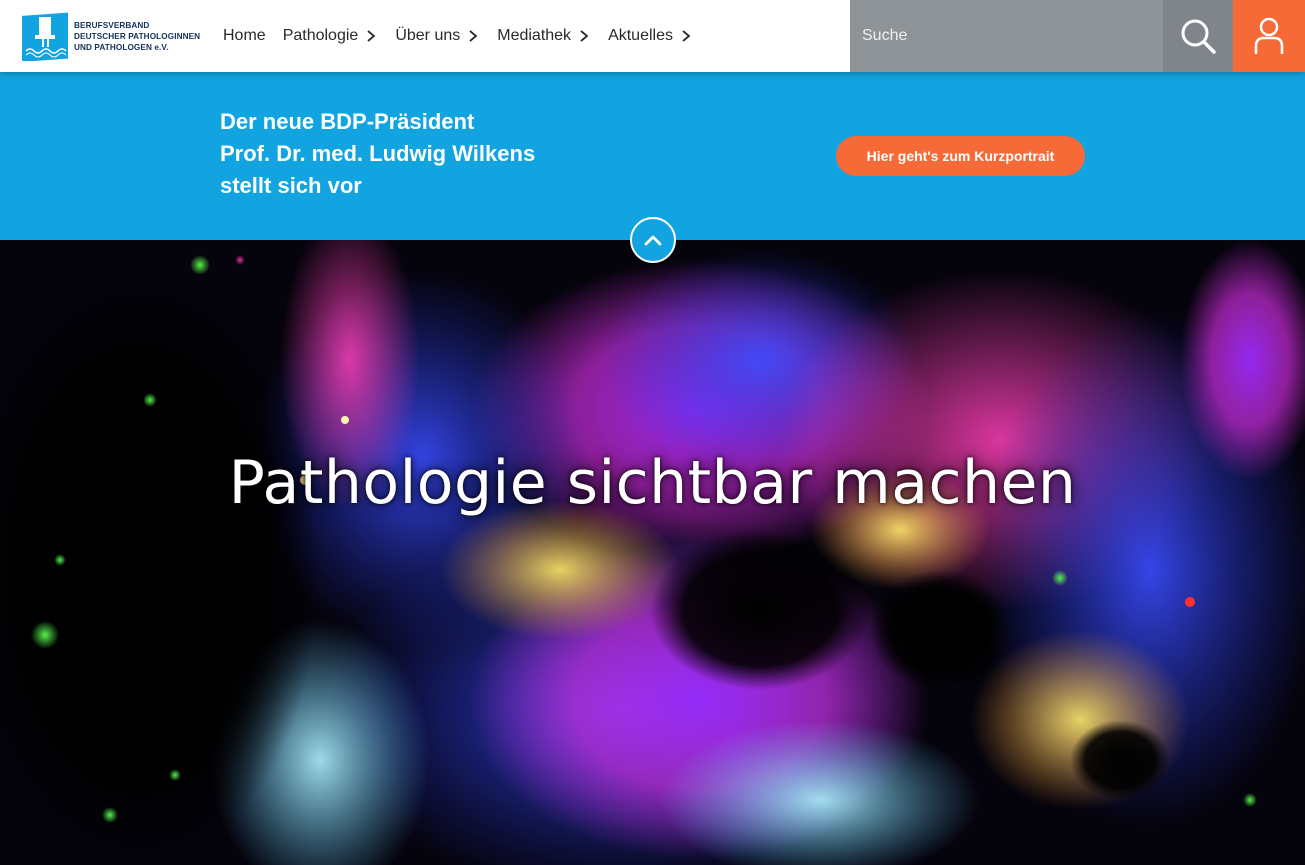  I want to click on nav-item-ueber-uns: Über uns, so click(437, 36).